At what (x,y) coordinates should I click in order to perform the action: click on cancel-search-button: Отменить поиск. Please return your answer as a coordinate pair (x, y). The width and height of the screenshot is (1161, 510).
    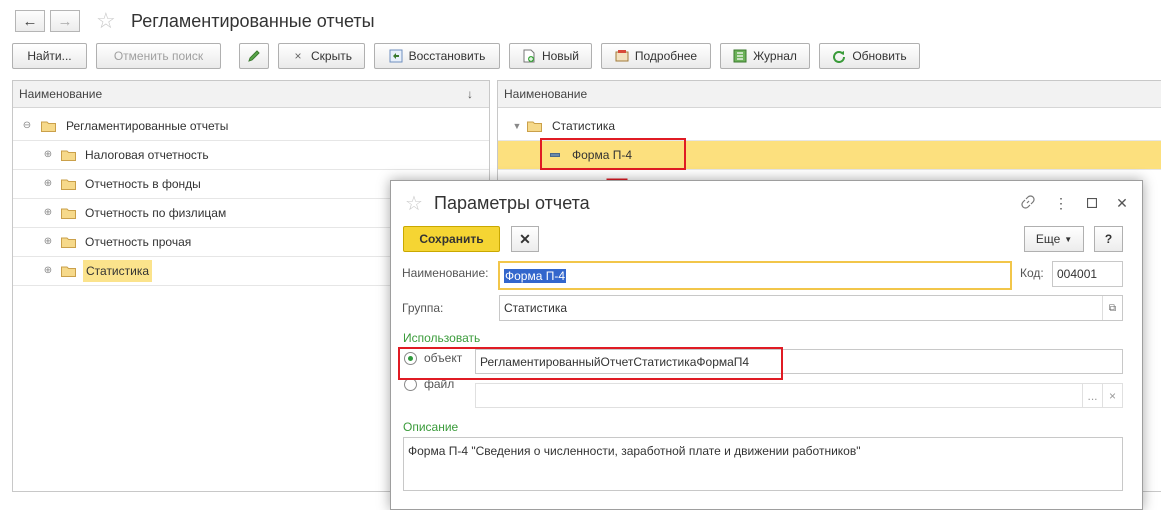
    Looking at the image, I should click on (158, 56).